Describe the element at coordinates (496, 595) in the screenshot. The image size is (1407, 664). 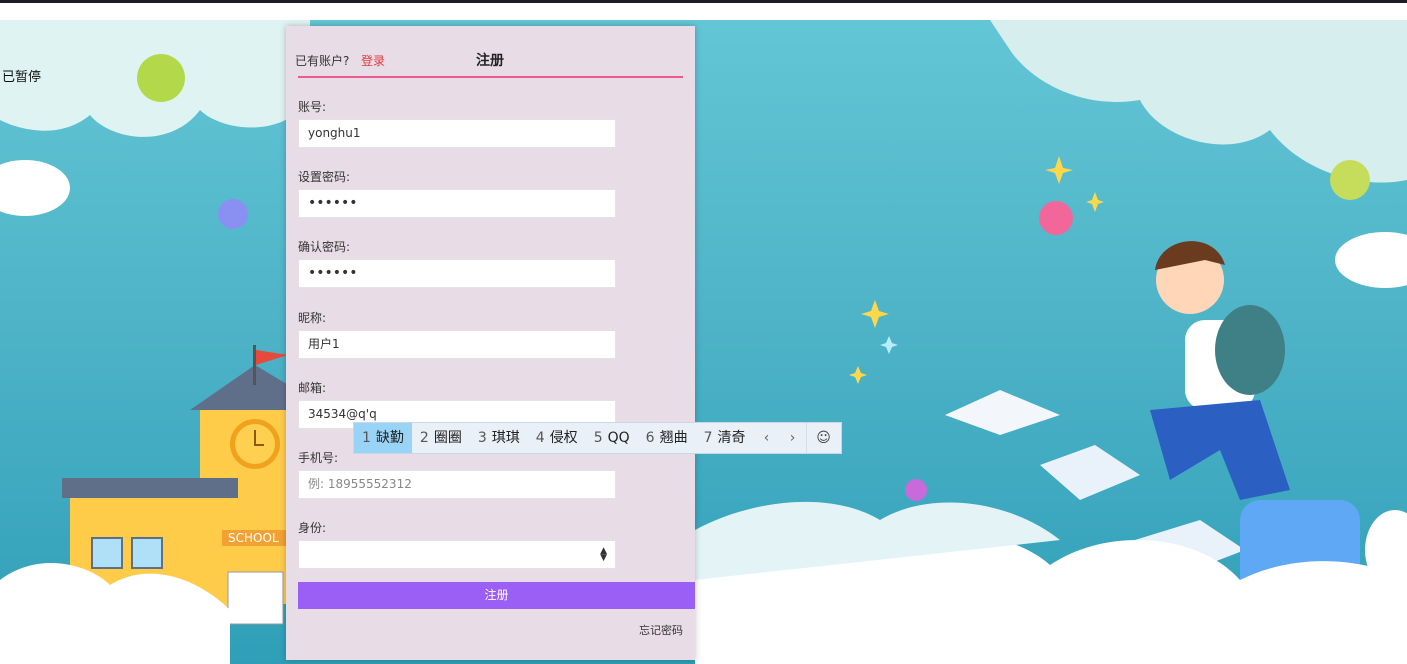
I see `register-button: 注册` at that location.